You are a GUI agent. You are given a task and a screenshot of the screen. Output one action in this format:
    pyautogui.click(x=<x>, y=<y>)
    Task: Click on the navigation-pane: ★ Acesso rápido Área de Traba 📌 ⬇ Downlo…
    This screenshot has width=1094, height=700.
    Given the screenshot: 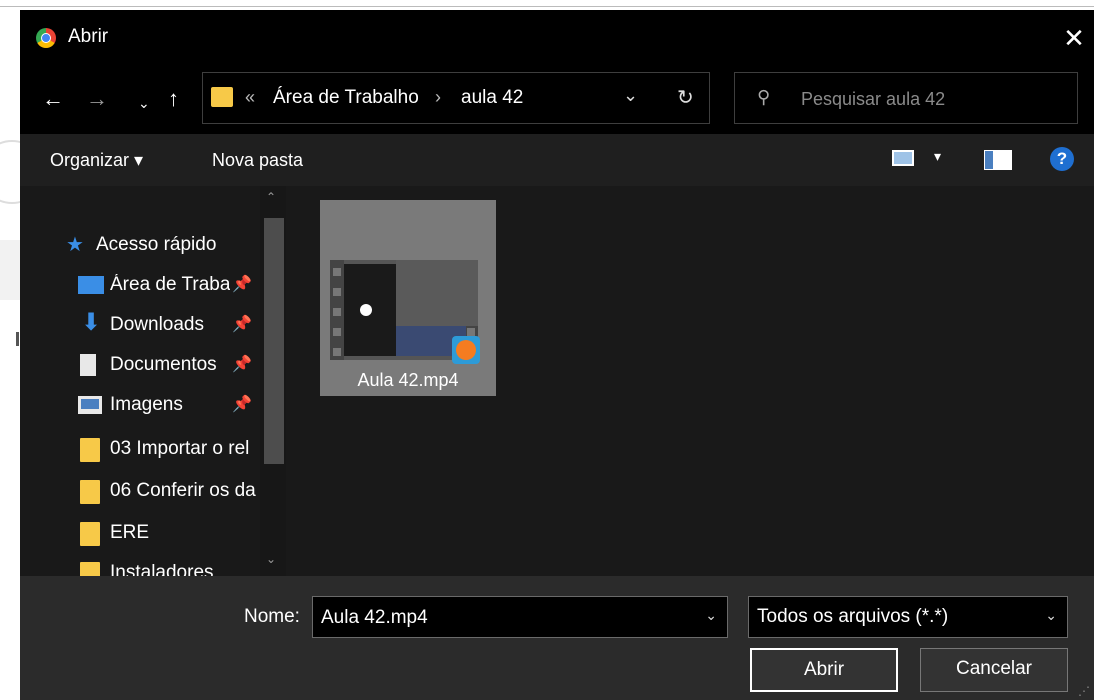 What is the action you would take?
    pyautogui.click(x=154, y=381)
    